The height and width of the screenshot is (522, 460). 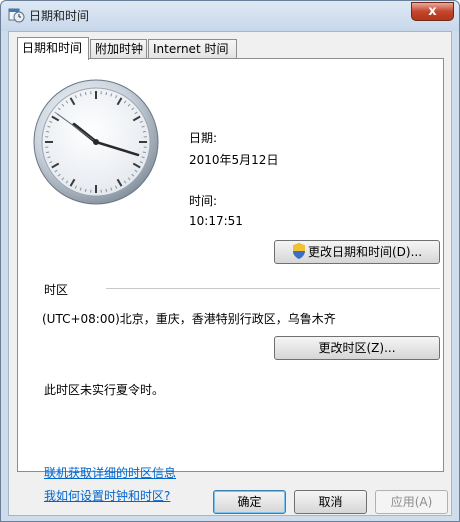 I want to click on date-value: 2010年5月12日, so click(x=234, y=160).